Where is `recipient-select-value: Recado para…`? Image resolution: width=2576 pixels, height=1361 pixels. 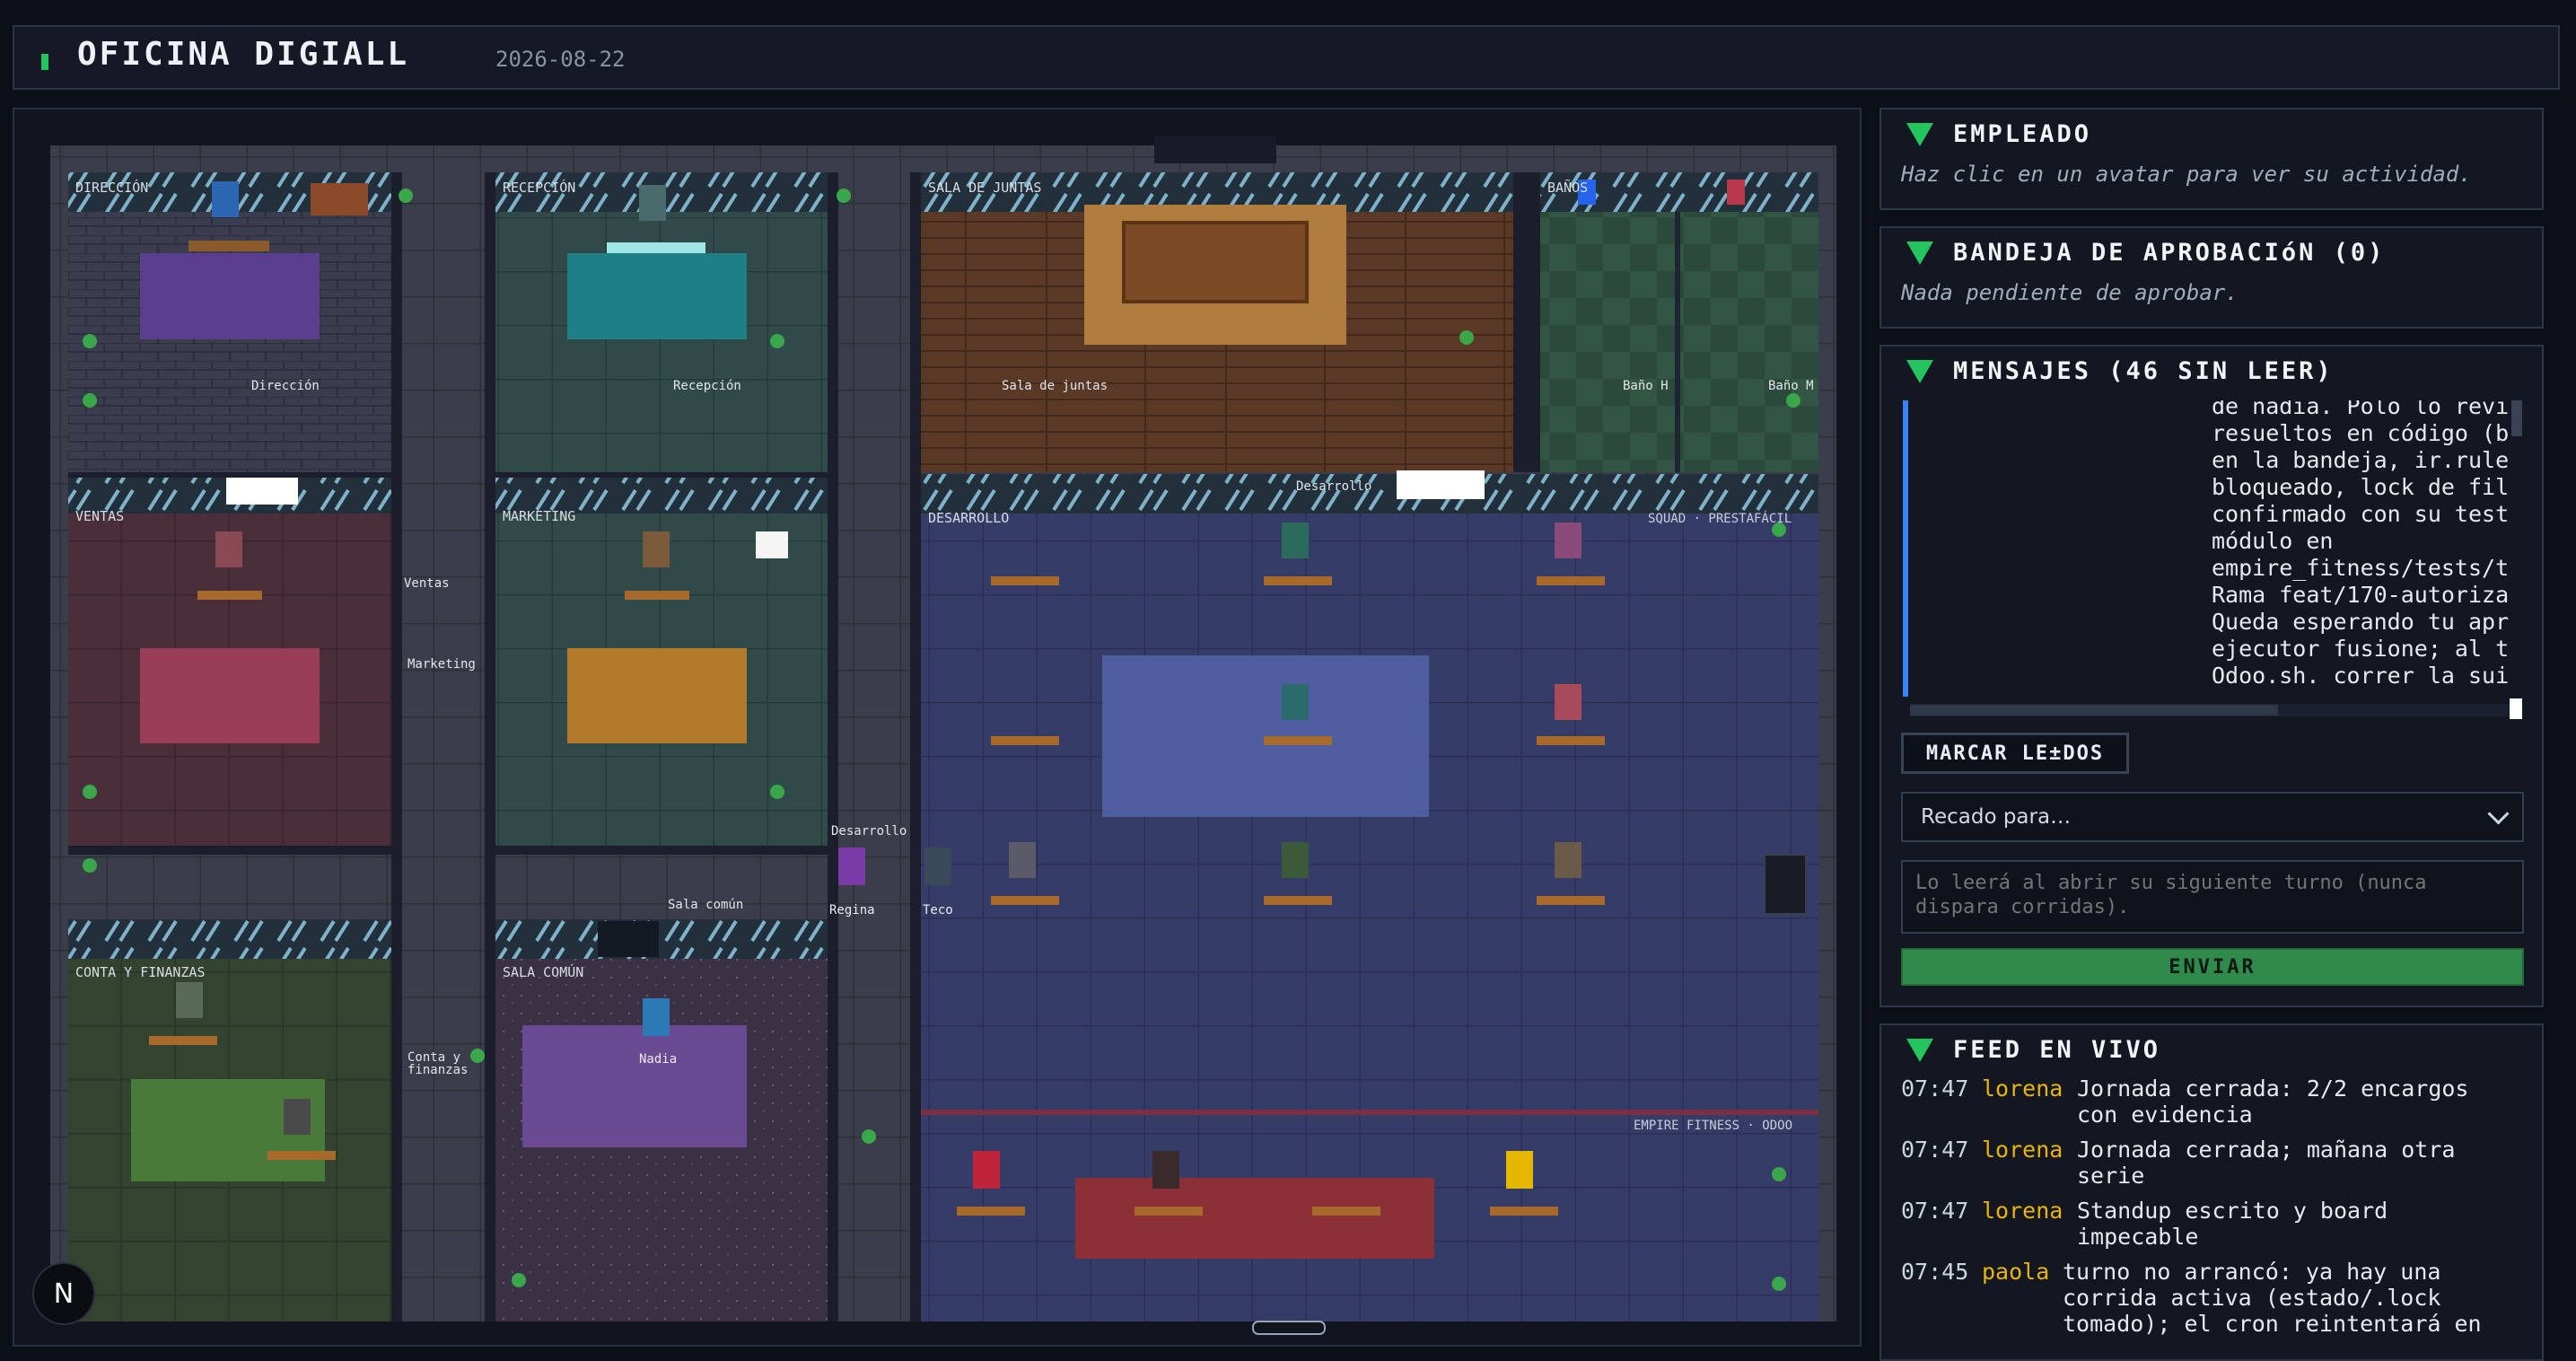 recipient-select-value: Recado para… is located at coordinates (1996, 817).